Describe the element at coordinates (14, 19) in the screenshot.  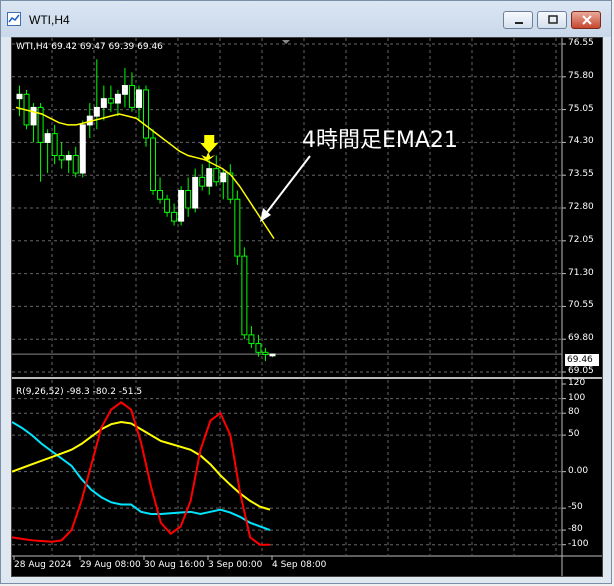
I see `chart-app-icon` at that location.